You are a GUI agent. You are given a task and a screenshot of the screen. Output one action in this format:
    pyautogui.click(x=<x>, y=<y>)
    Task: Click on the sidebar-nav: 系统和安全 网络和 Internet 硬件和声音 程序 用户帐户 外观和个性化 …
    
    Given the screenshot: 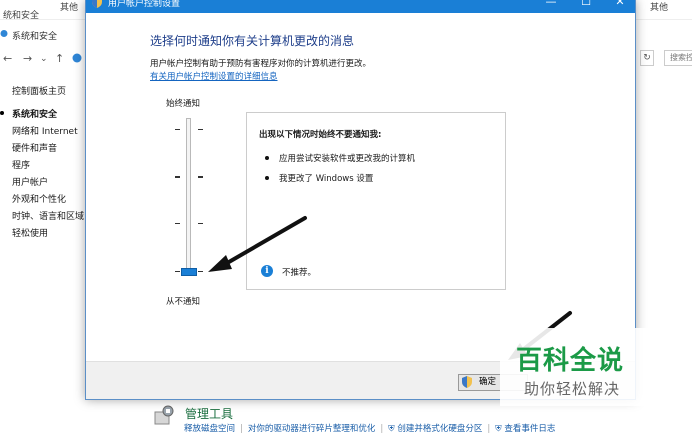 What is the action you would take?
    pyautogui.click(x=48, y=175)
    